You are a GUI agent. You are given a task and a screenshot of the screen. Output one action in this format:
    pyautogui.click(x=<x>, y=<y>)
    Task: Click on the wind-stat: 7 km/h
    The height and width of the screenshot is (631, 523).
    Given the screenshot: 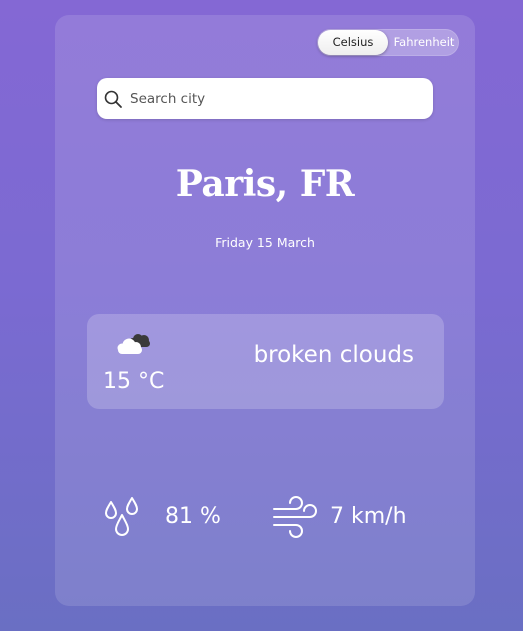 What is the action you would take?
    pyautogui.click(x=357, y=518)
    